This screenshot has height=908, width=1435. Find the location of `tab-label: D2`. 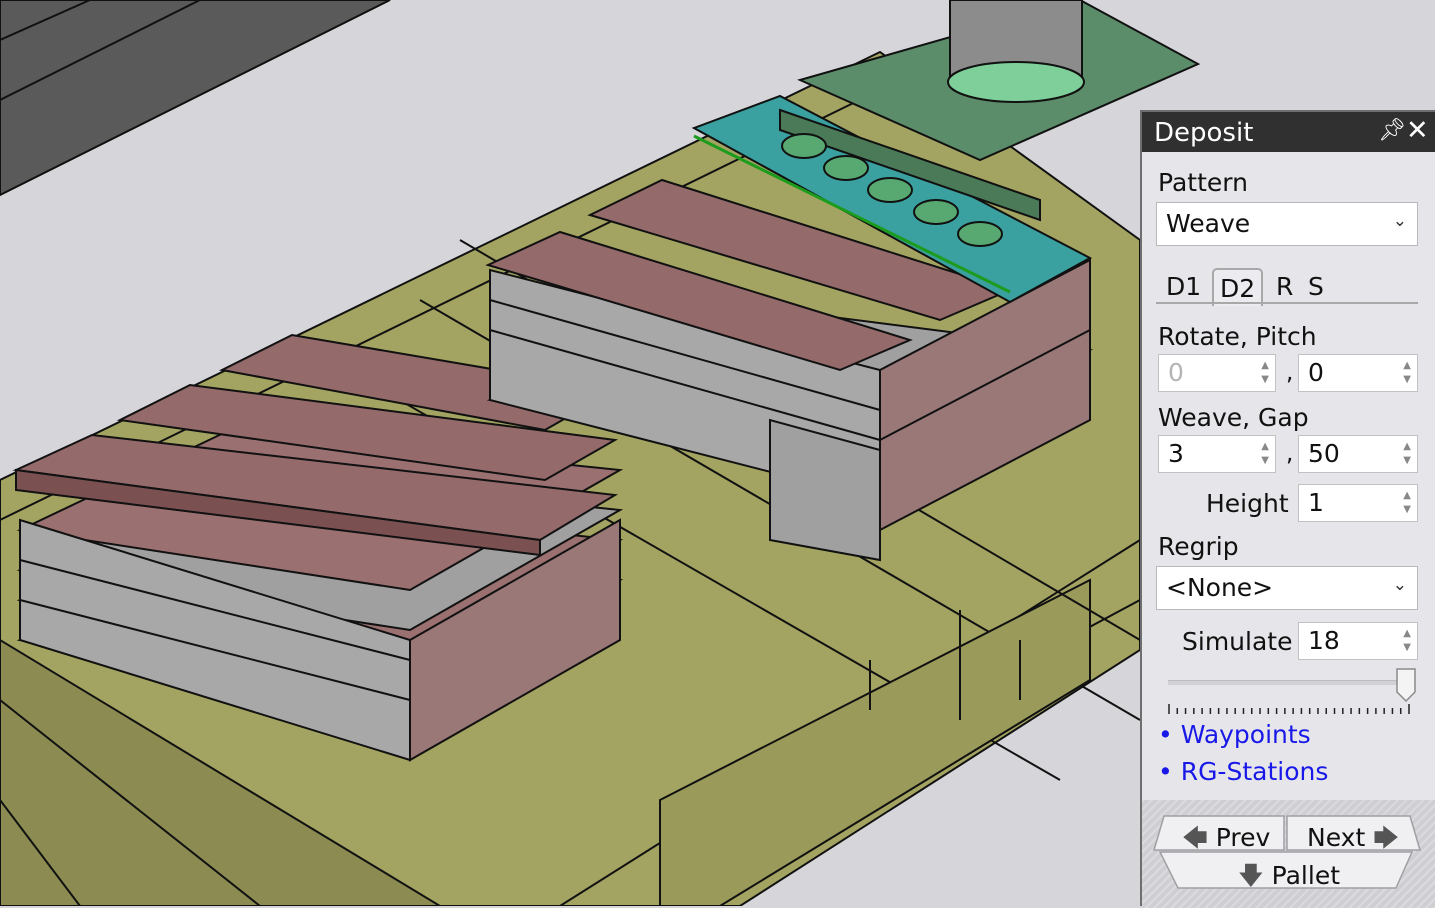

tab-label: D2 is located at coordinates (1238, 288).